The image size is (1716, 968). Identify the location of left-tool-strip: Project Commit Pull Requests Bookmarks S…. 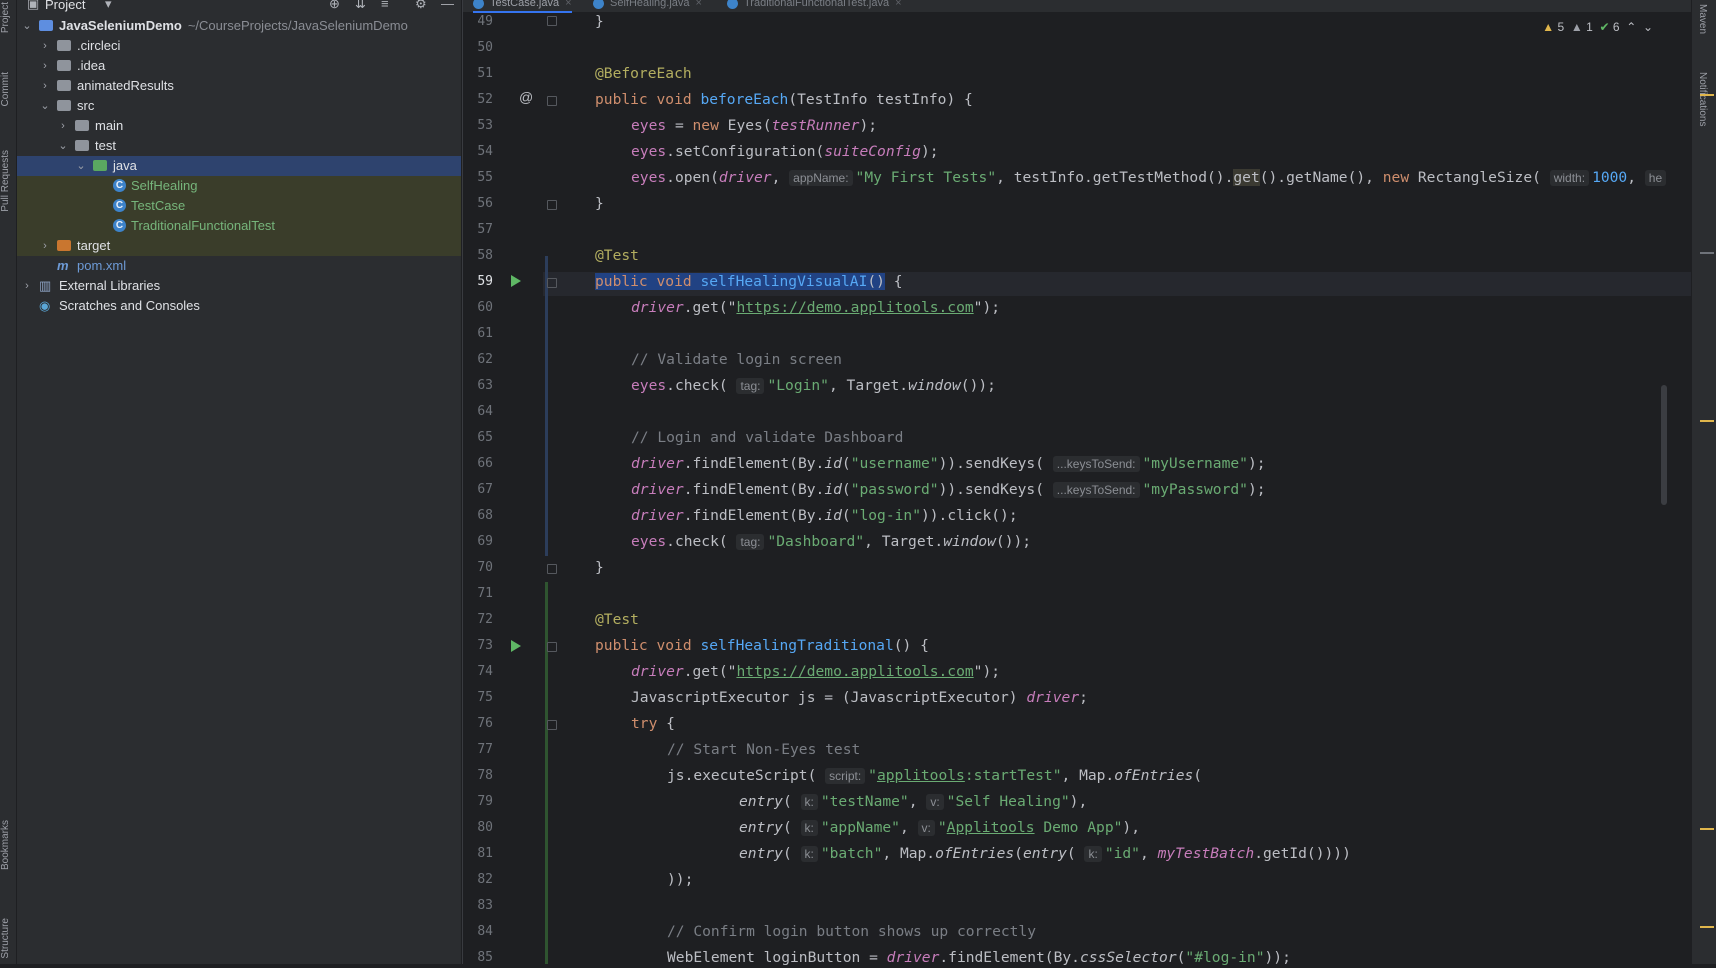
(8, 482).